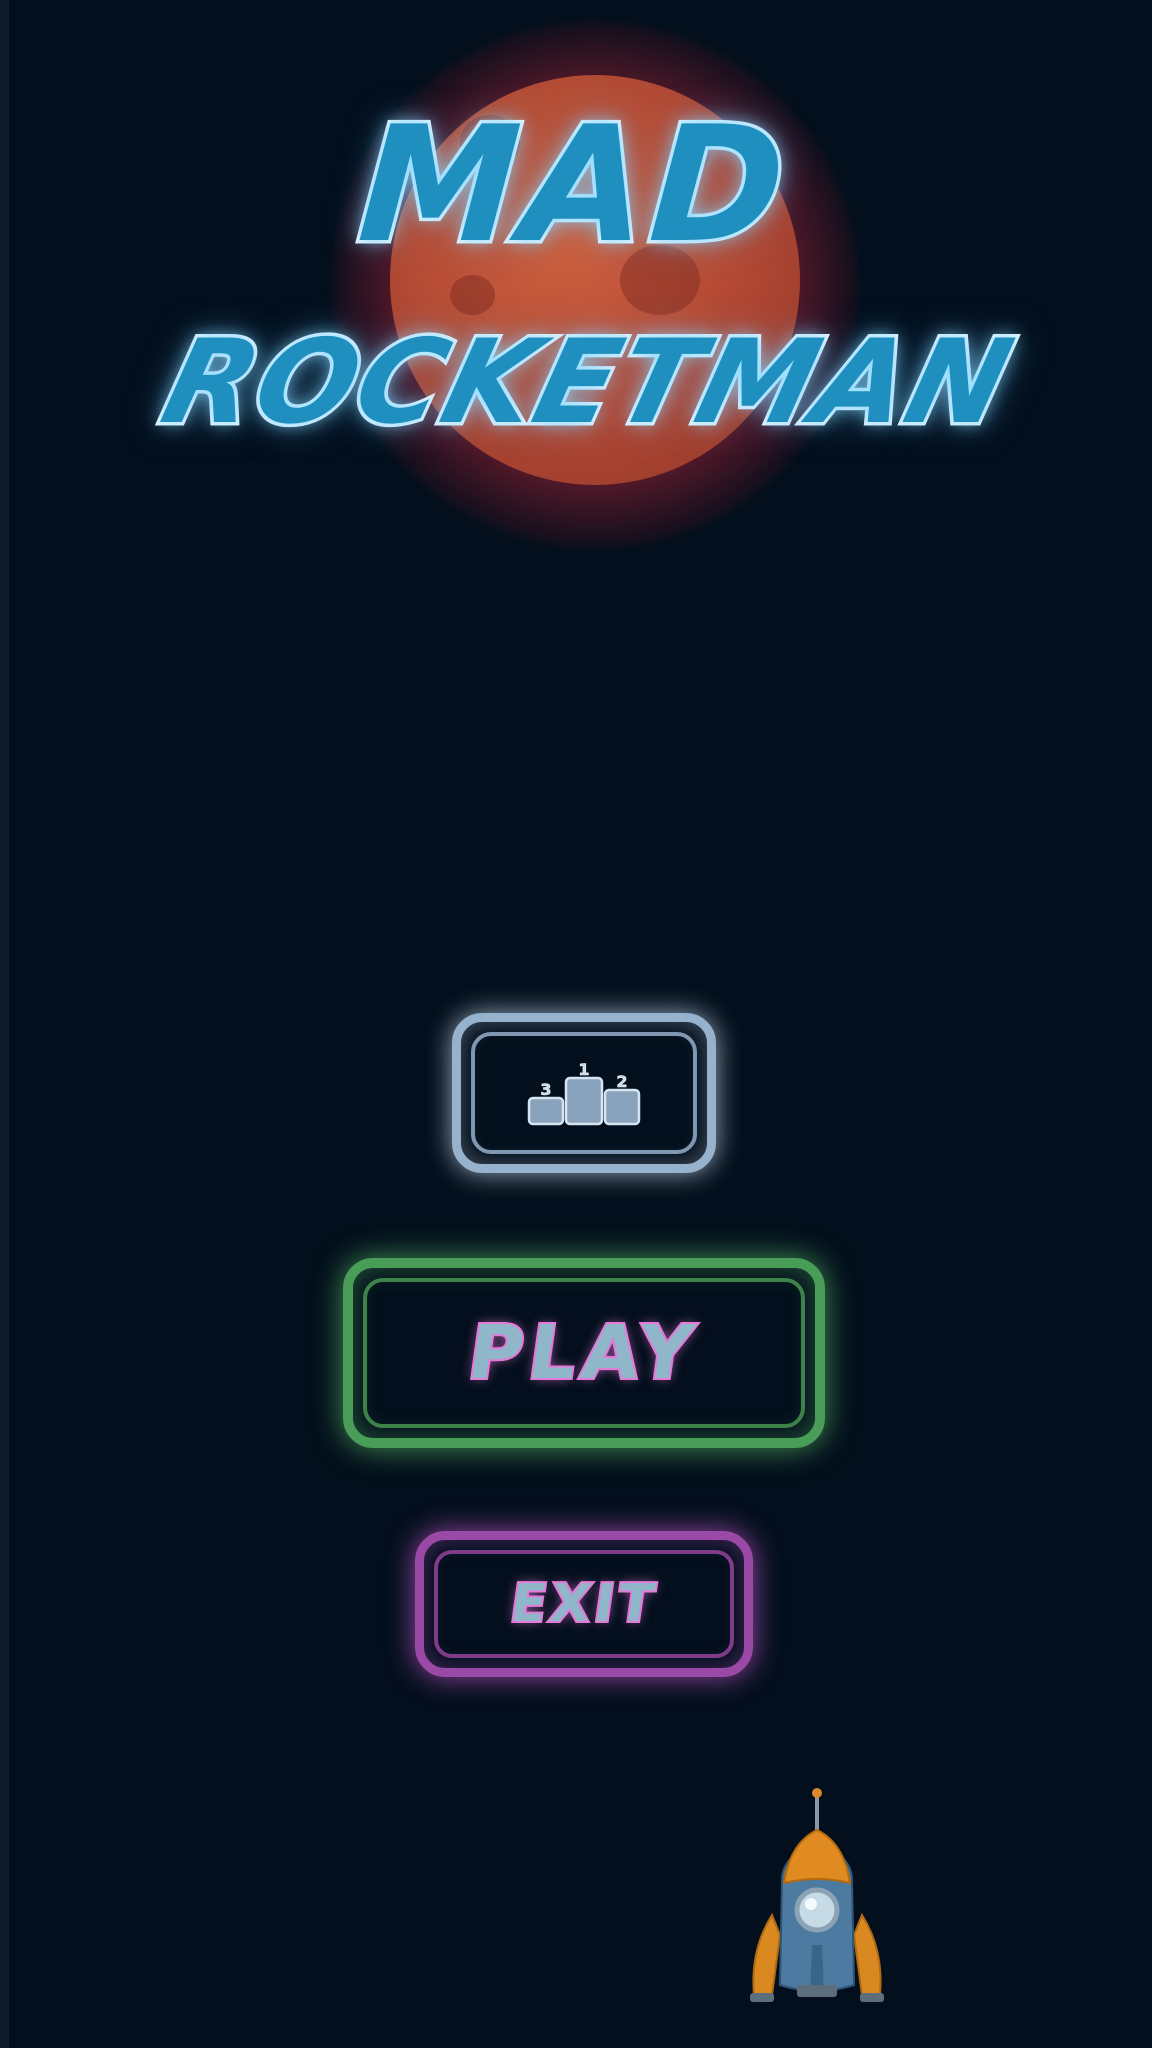 Image resolution: width=1152 pixels, height=2048 pixels. I want to click on rocket-right-foot, so click(872, 1997).